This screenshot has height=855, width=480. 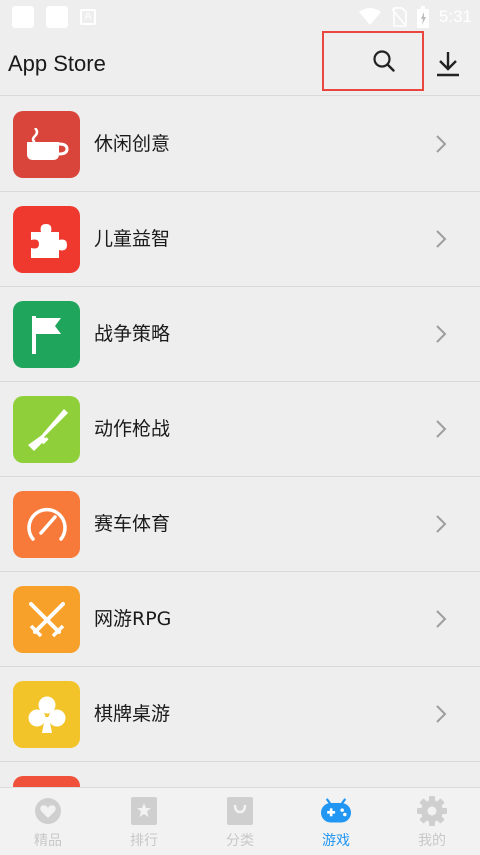 I want to click on club-icon, so click(x=46, y=714).